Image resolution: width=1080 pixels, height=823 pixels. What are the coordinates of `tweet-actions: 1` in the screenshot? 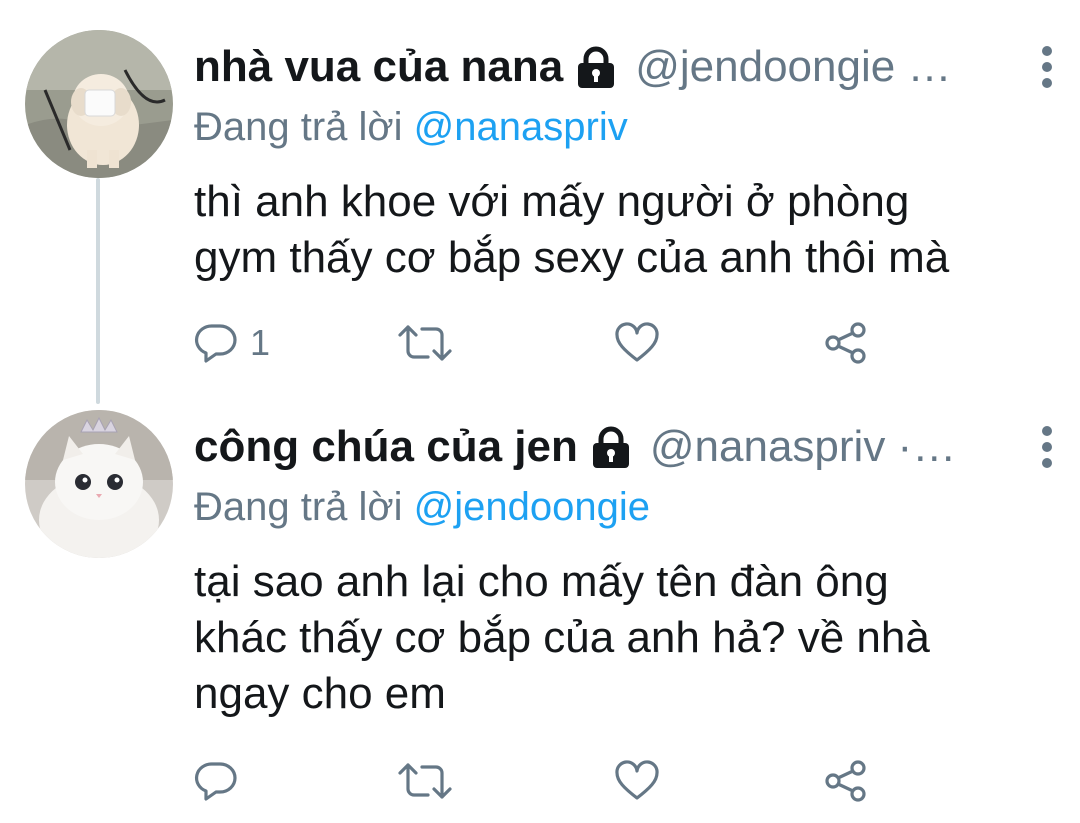 It's located at (544, 343).